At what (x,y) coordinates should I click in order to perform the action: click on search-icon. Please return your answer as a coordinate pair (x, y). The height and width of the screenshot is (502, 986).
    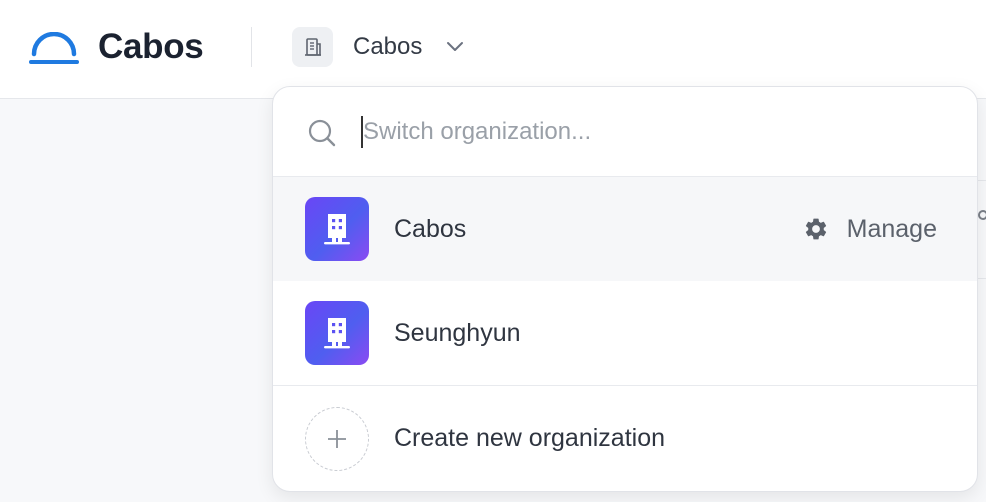
    Looking at the image, I should click on (322, 133).